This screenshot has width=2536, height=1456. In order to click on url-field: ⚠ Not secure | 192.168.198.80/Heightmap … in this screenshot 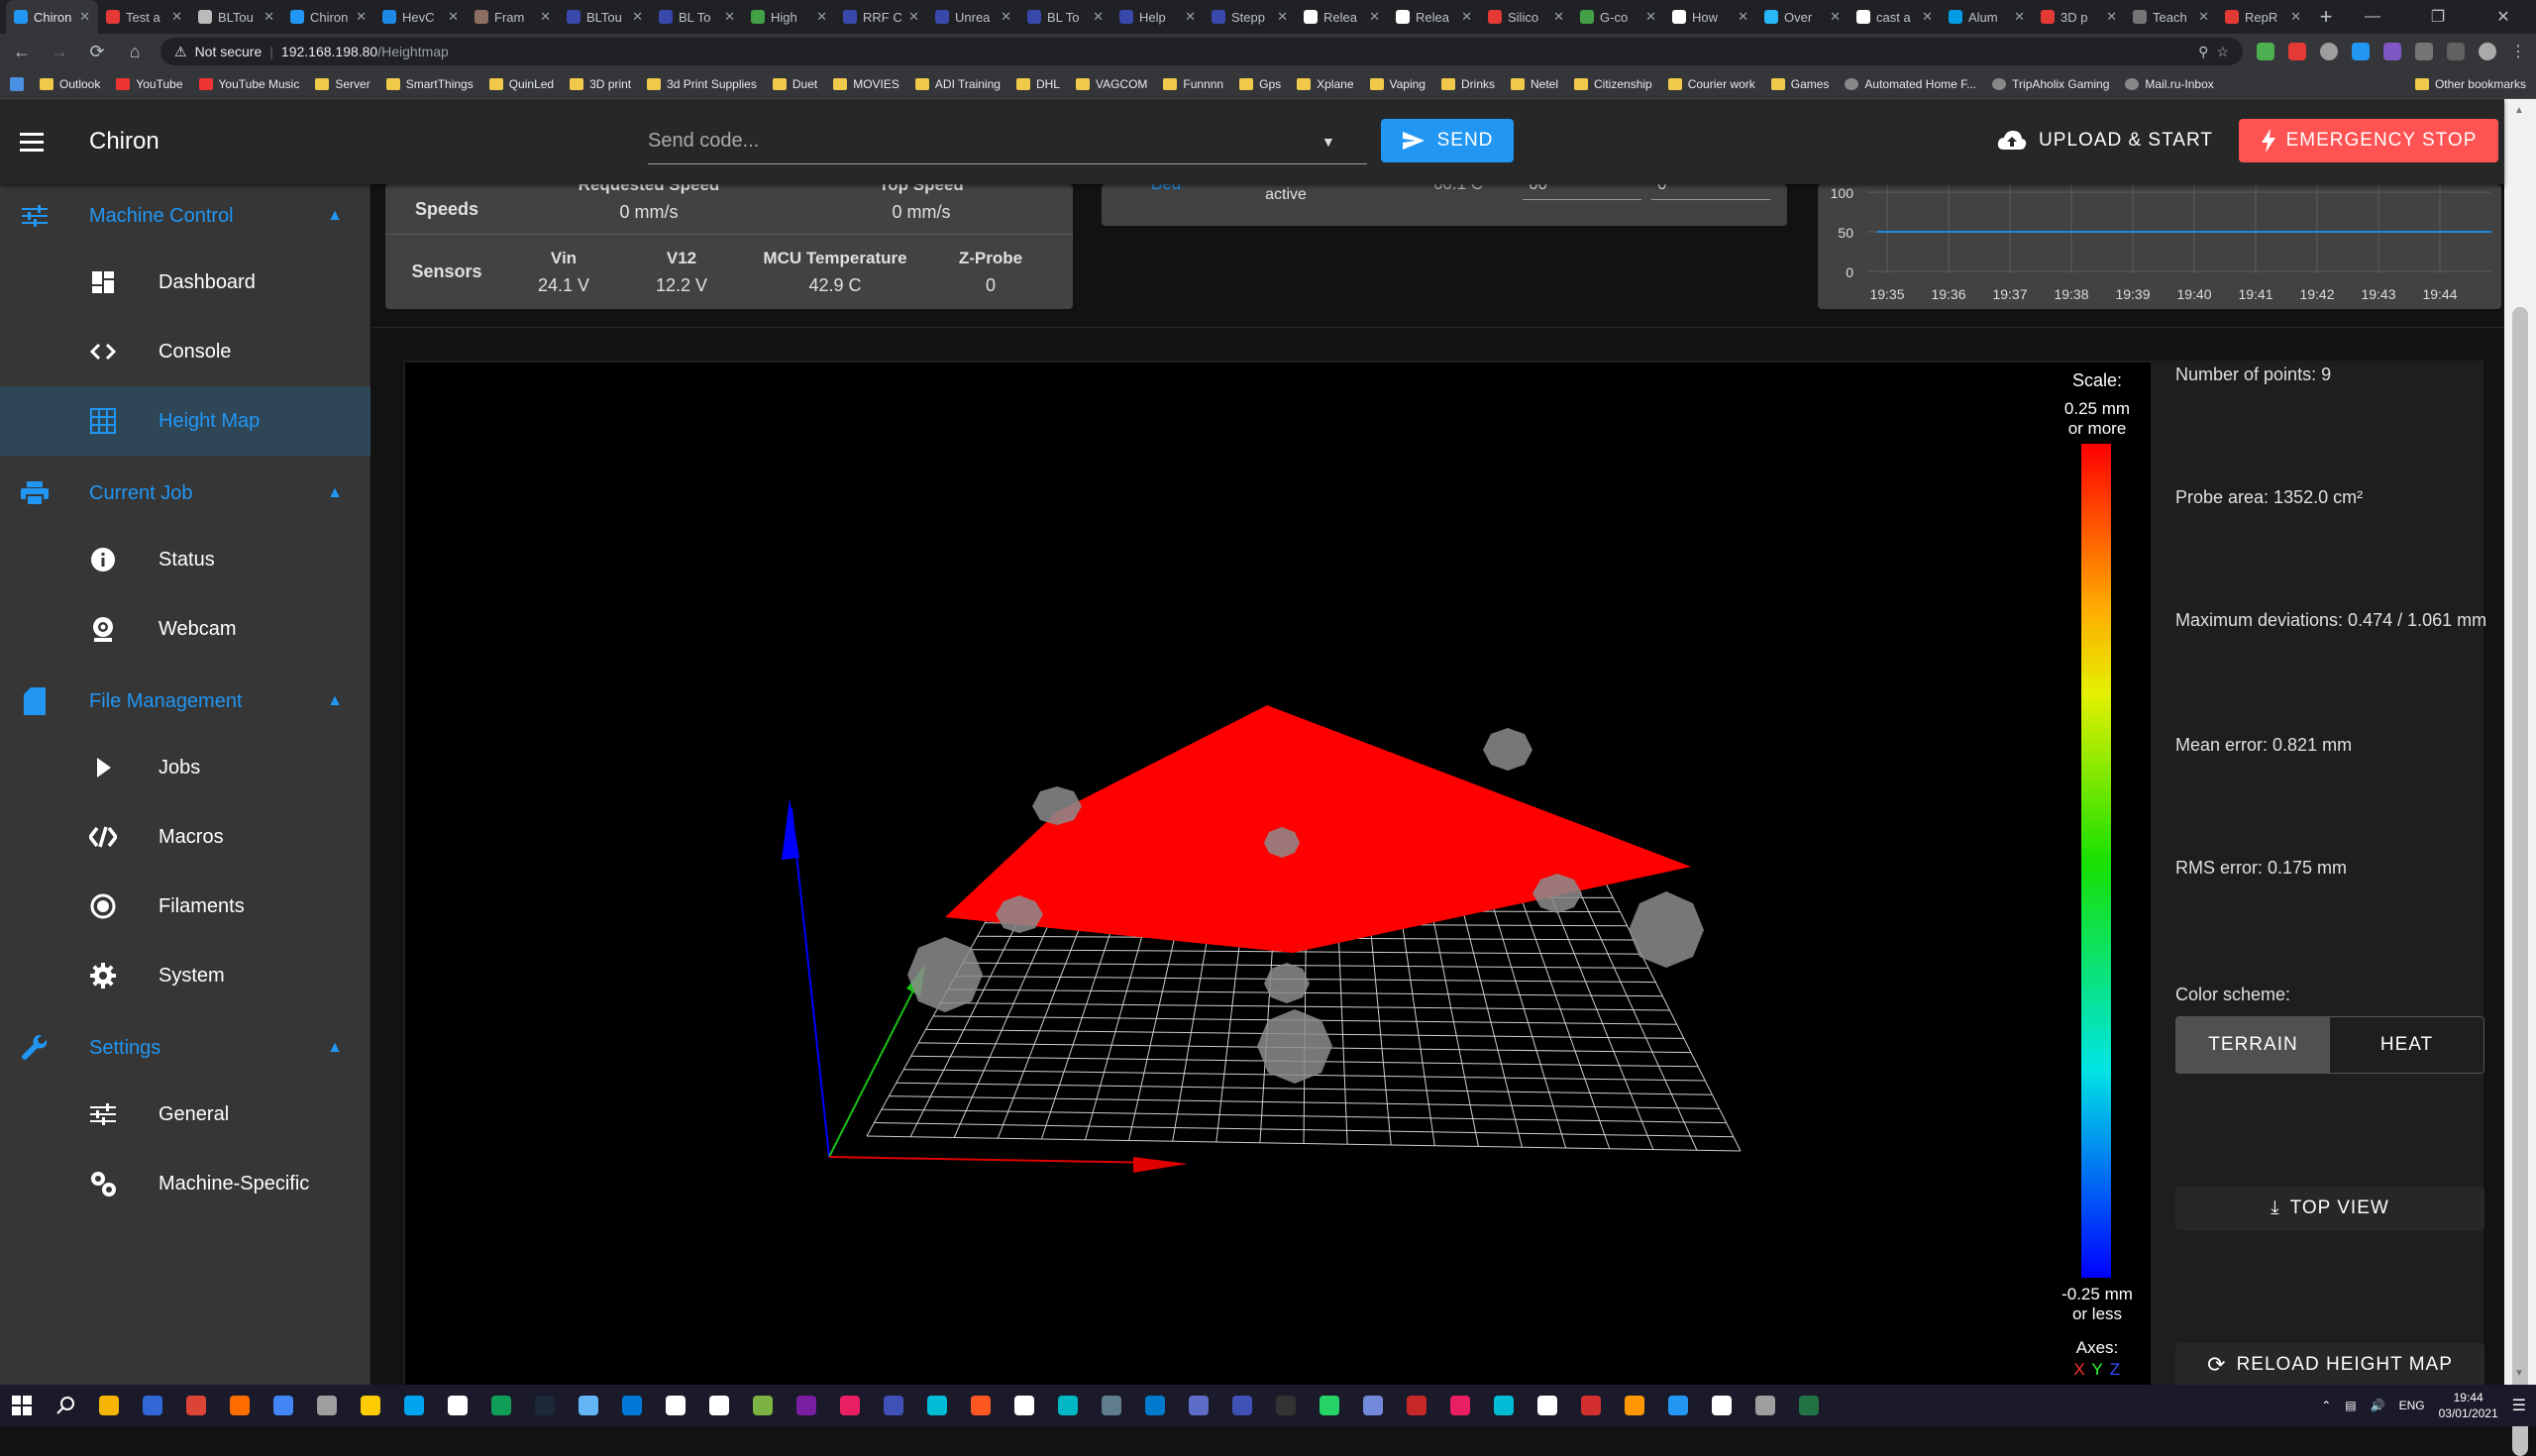, I will do `click(1201, 51)`.